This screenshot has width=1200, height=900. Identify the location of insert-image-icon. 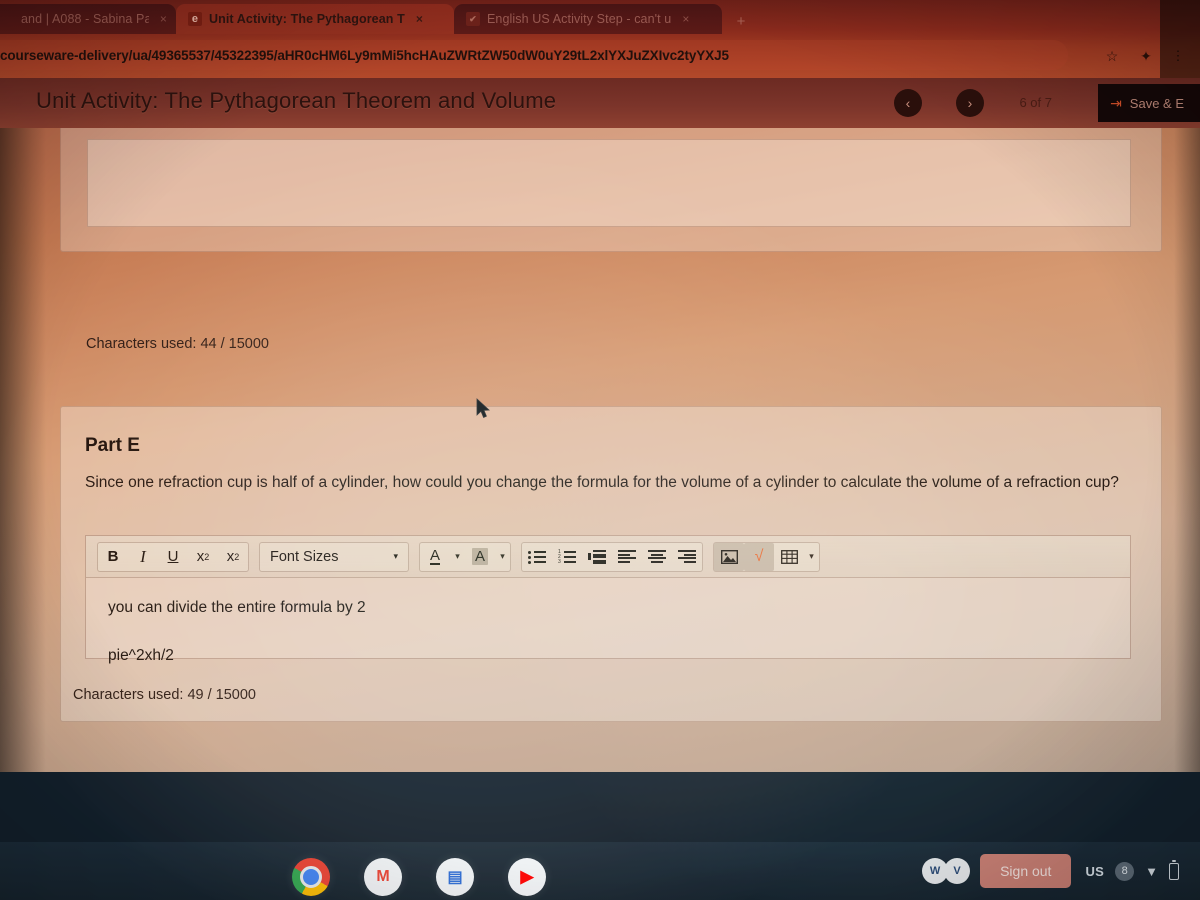
(729, 556).